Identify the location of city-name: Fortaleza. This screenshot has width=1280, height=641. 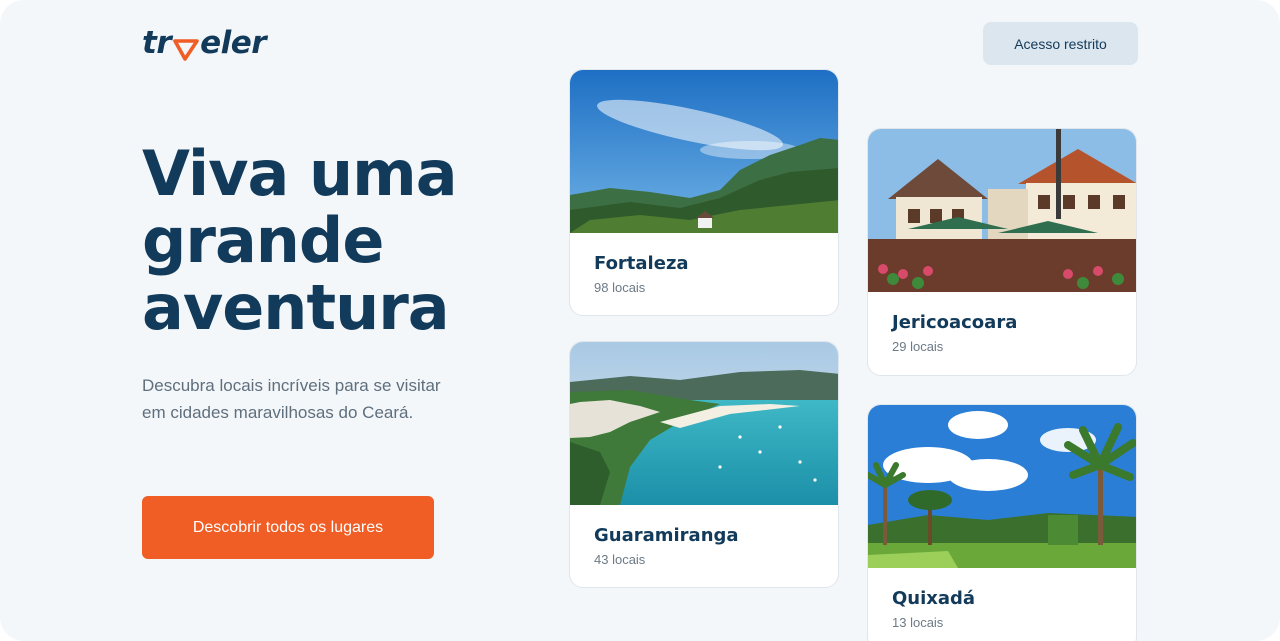
(641, 263).